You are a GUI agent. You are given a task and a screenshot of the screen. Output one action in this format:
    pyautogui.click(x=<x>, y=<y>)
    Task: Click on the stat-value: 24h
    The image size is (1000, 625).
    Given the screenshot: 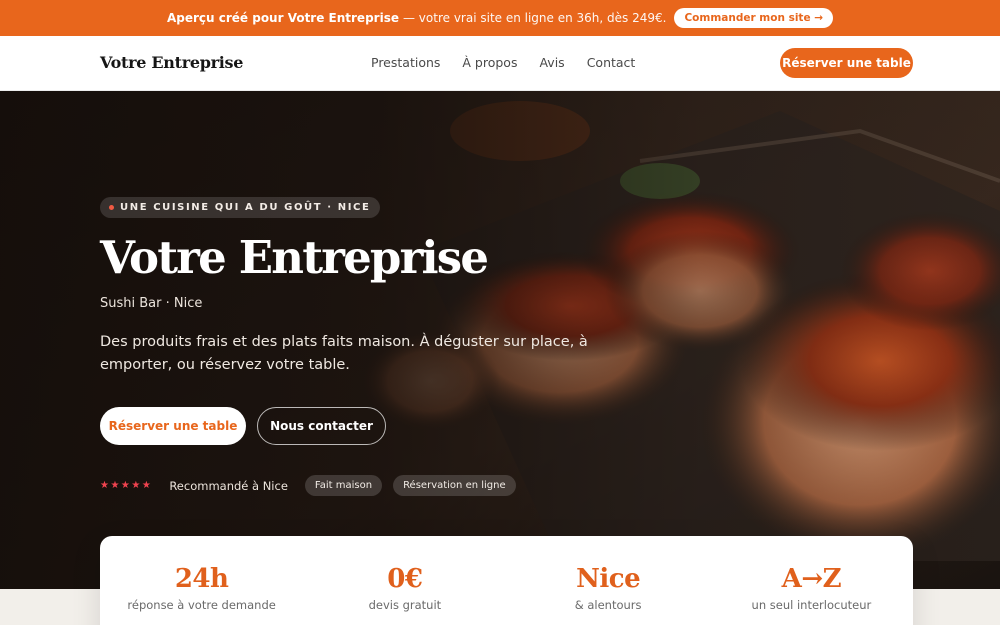 What is the action you would take?
    pyautogui.click(x=201, y=579)
    